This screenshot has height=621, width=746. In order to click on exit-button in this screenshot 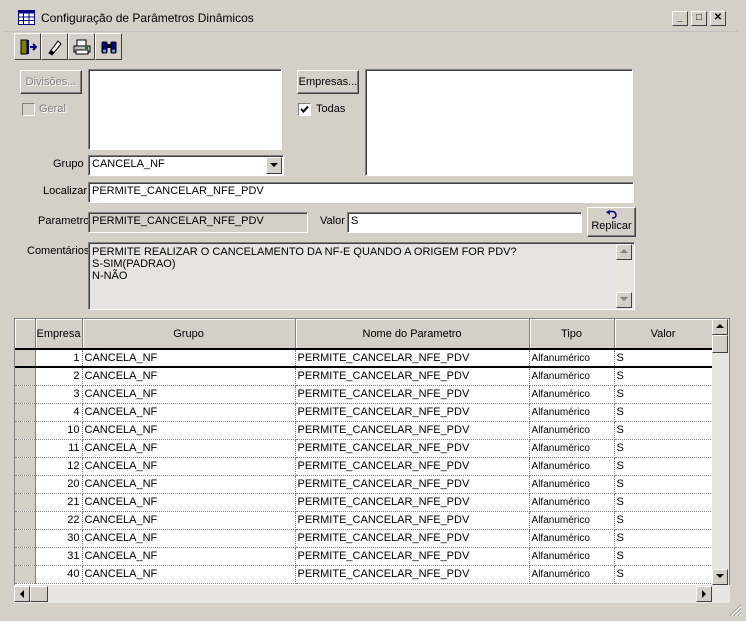, I will do `click(27, 46)`.